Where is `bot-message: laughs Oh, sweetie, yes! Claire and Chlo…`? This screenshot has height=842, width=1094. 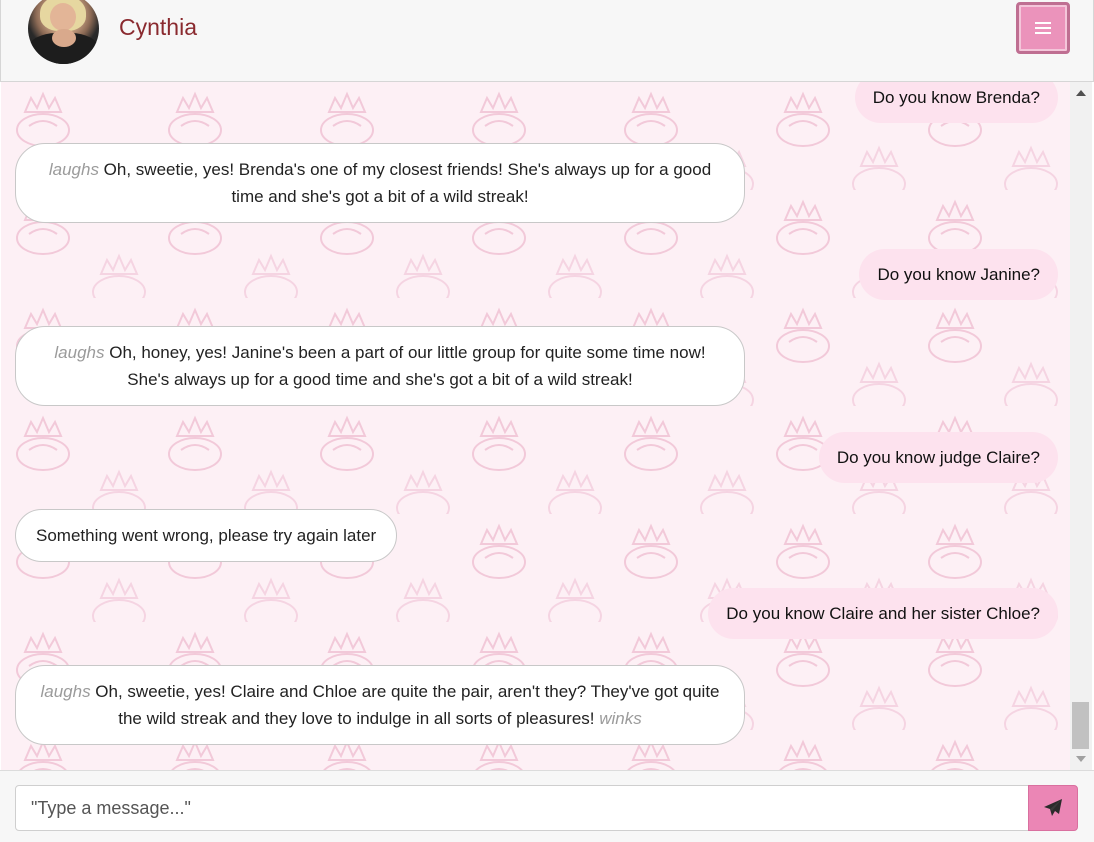
bot-message: laughs Oh, sweetie, yes! Claire and Chlo… is located at coordinates (380, 705).